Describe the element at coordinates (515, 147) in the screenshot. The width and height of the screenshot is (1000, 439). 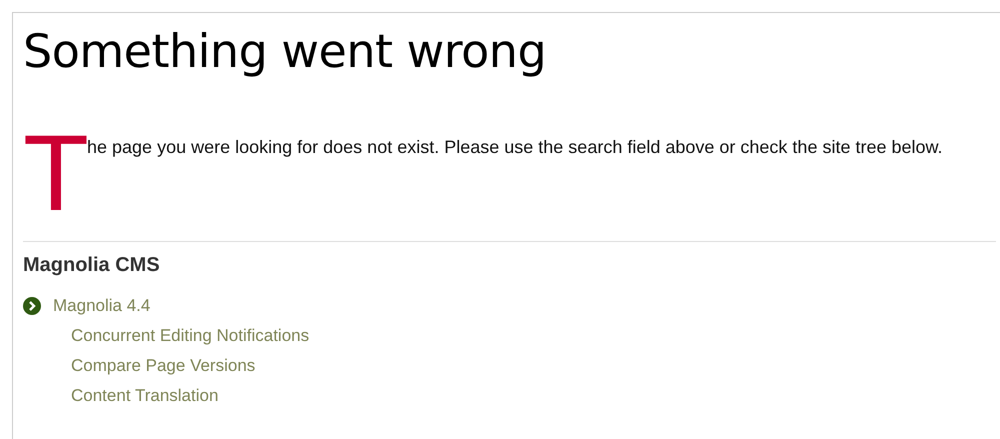
I see `error-message: he page you were looking for does not exist. Please use the search field above or check the site tree below.` at that location.